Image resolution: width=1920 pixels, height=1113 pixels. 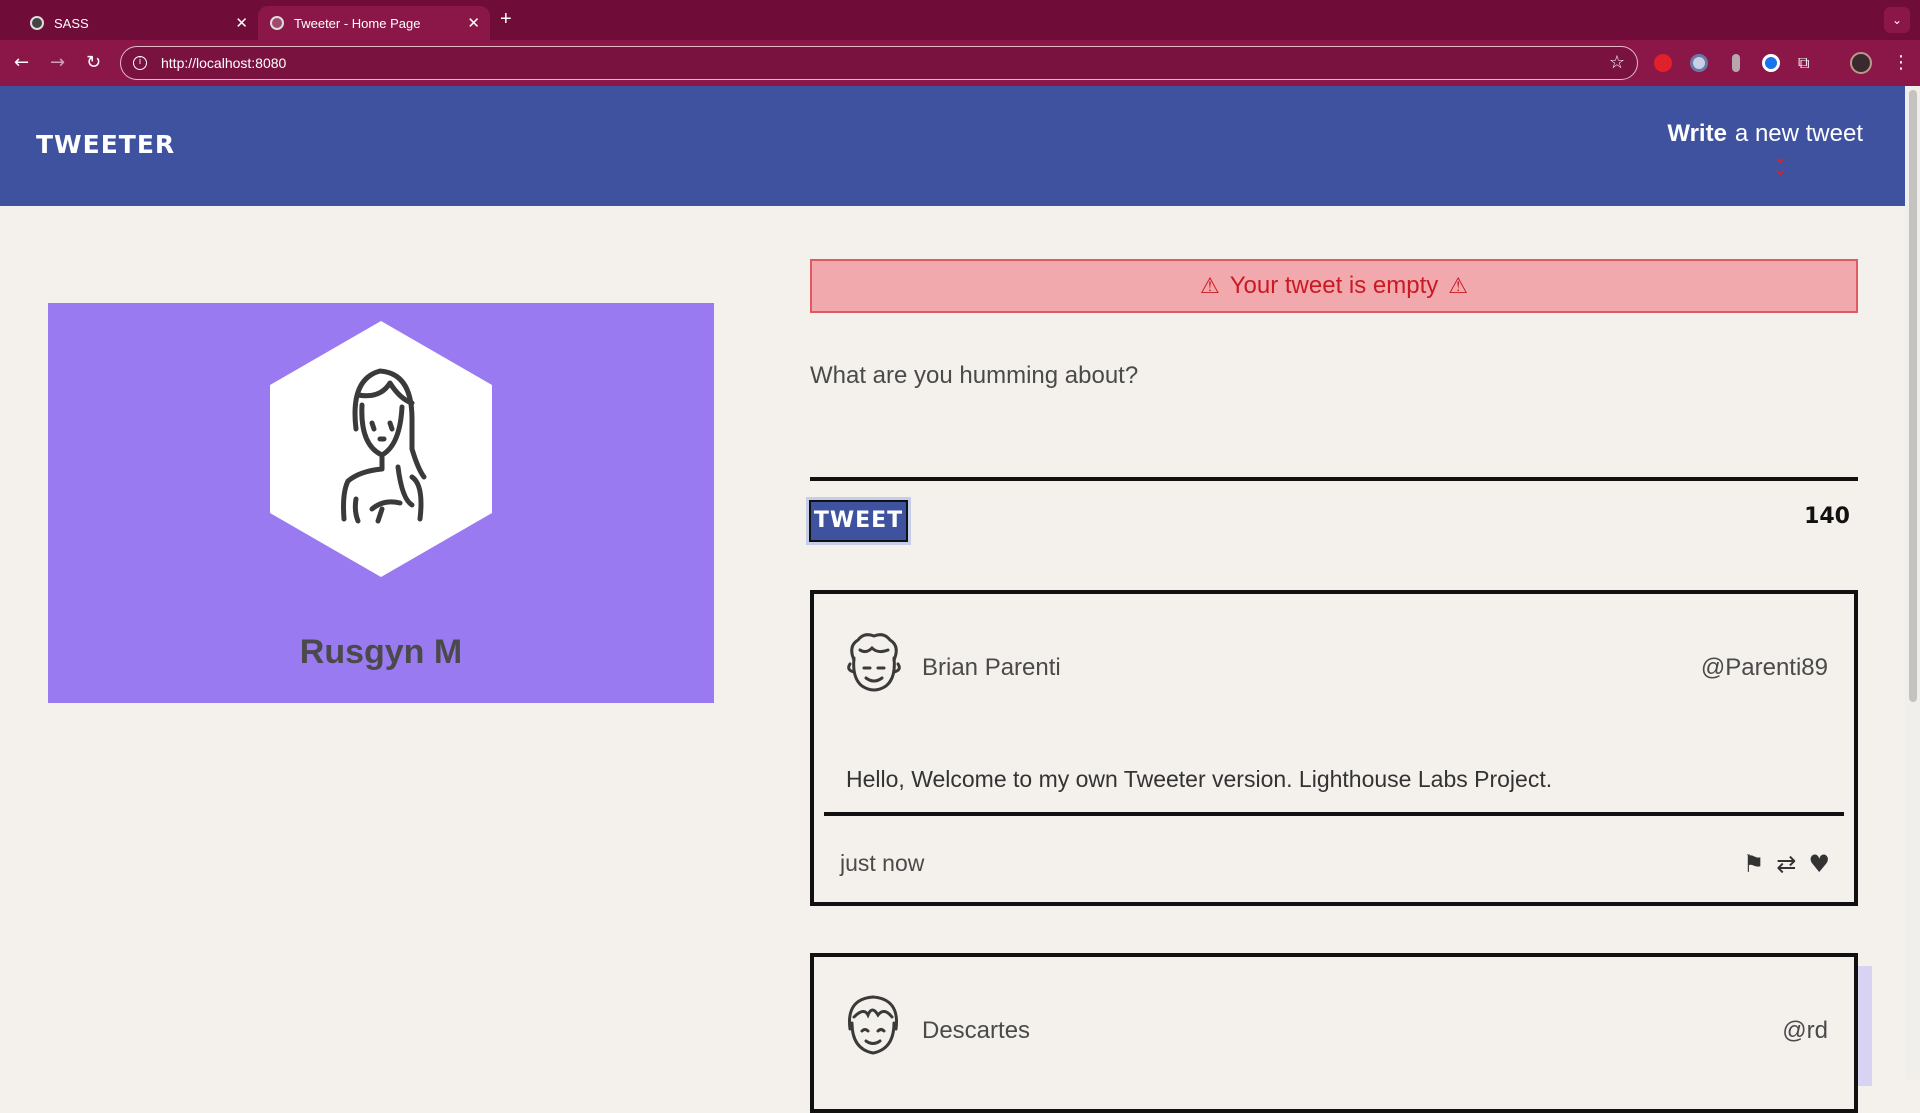 I want to click on tab-search-chevron-icon: ⌄, so click(x=1897, y=20).